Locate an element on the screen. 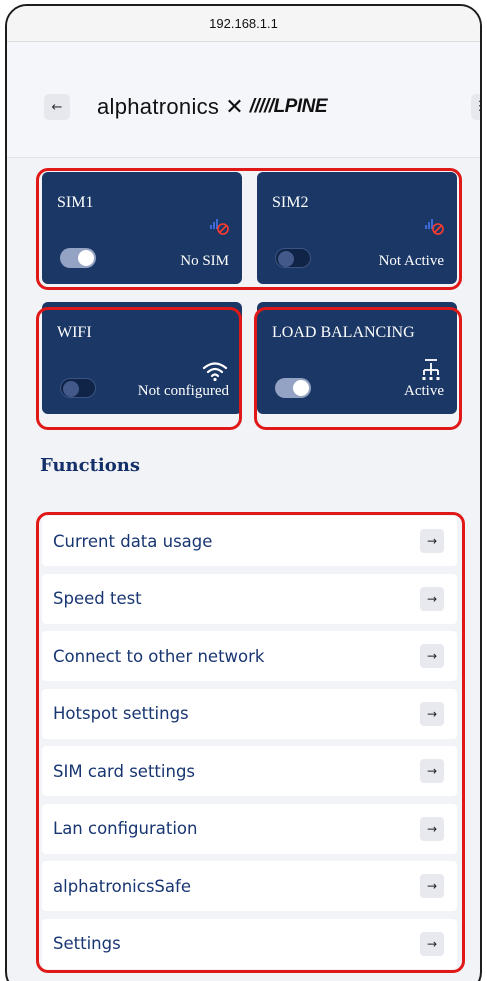  app-header: ← alphatronics ✕ /////LPINE ☰ is located at coordinates (243, 100).